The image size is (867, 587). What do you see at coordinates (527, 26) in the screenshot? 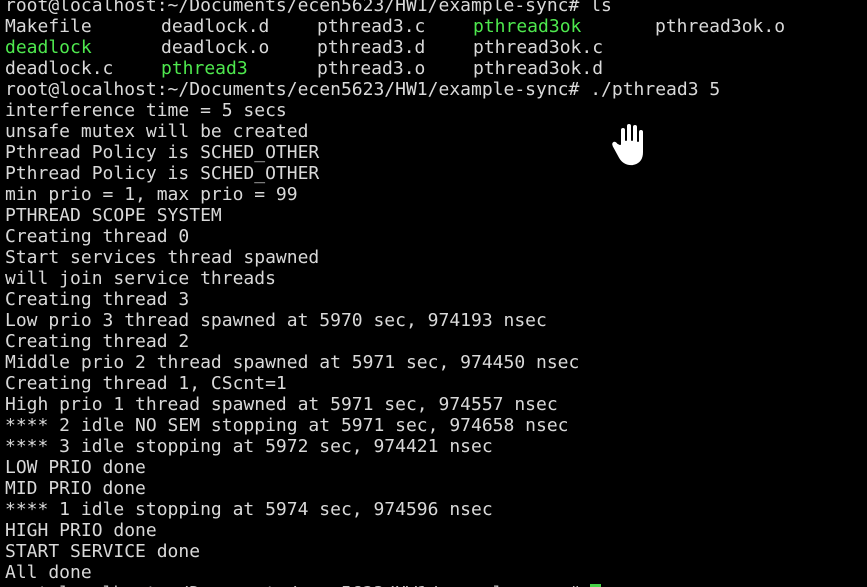
I see `ls-executable-entry: pthread3ok` at bounding box center [527, 26].